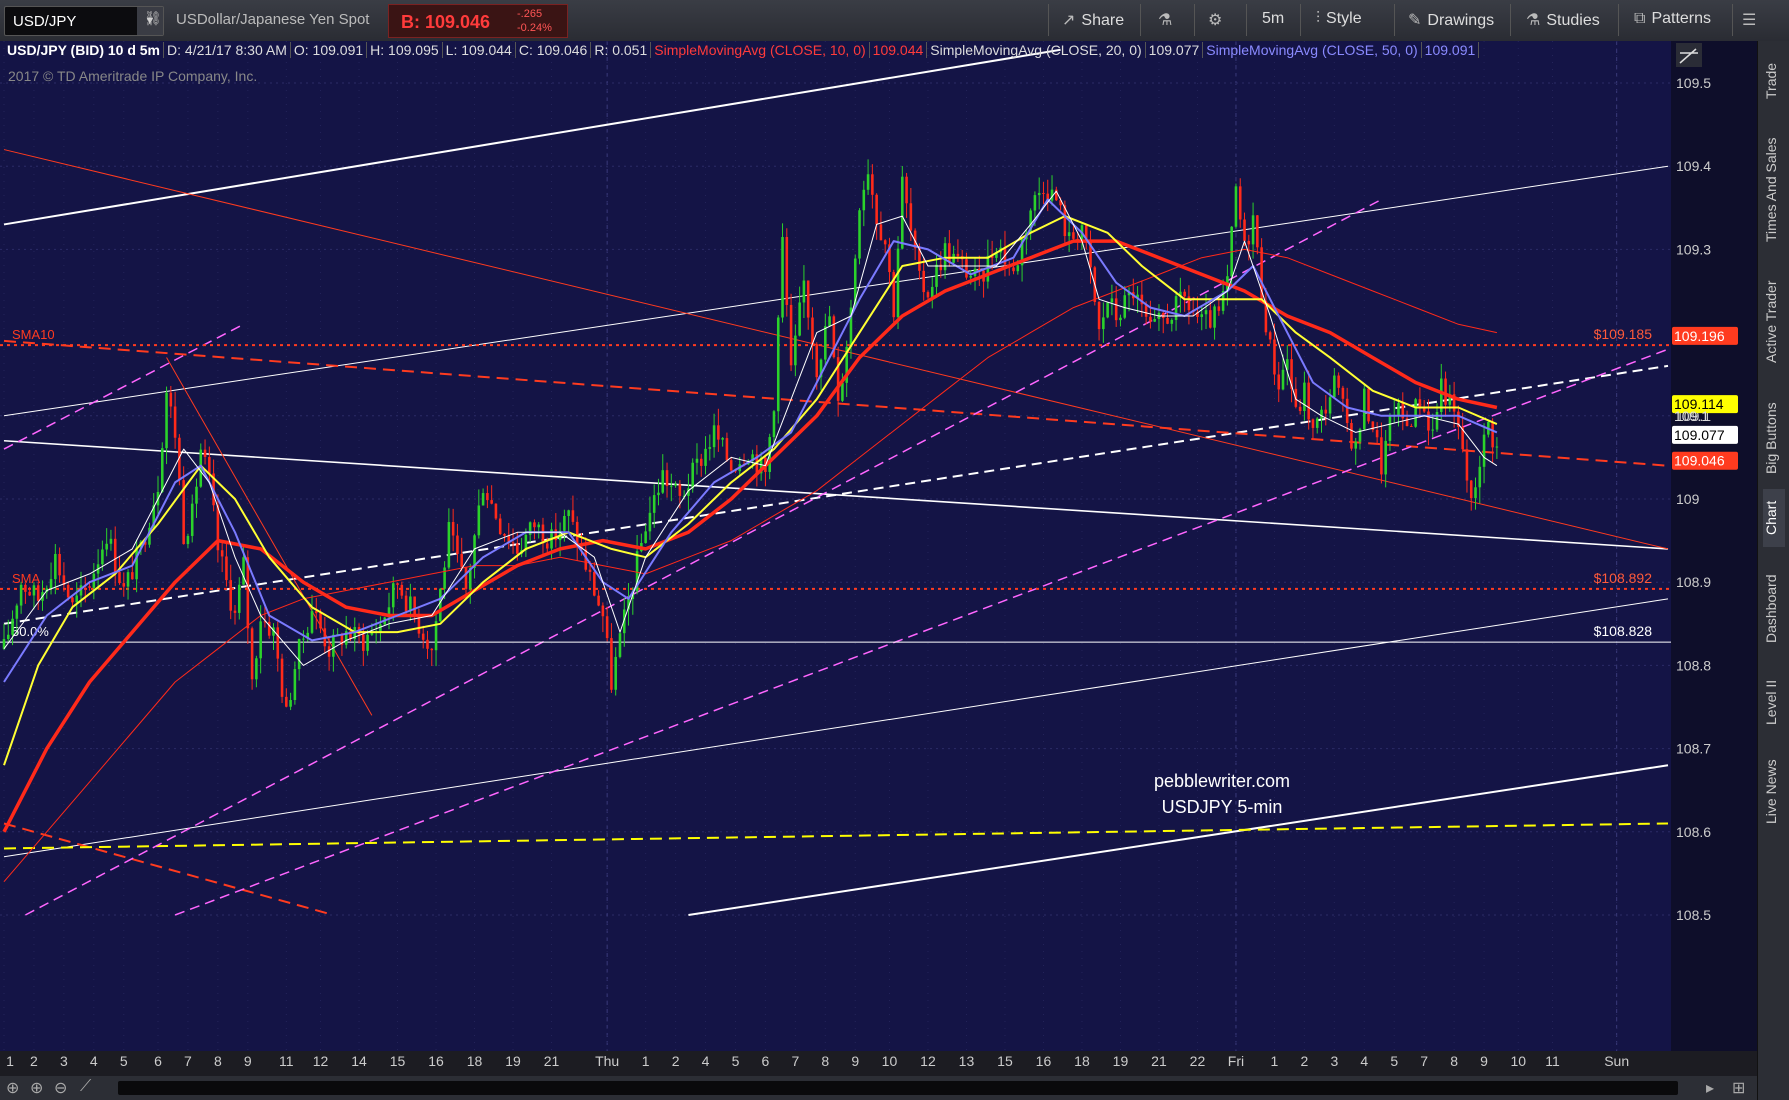 The width and height of the screenshot is (1789, 1100). Describe the element at coordinates (153, 18) in the screenshot. I see `link-icon: ⛓` at that location.